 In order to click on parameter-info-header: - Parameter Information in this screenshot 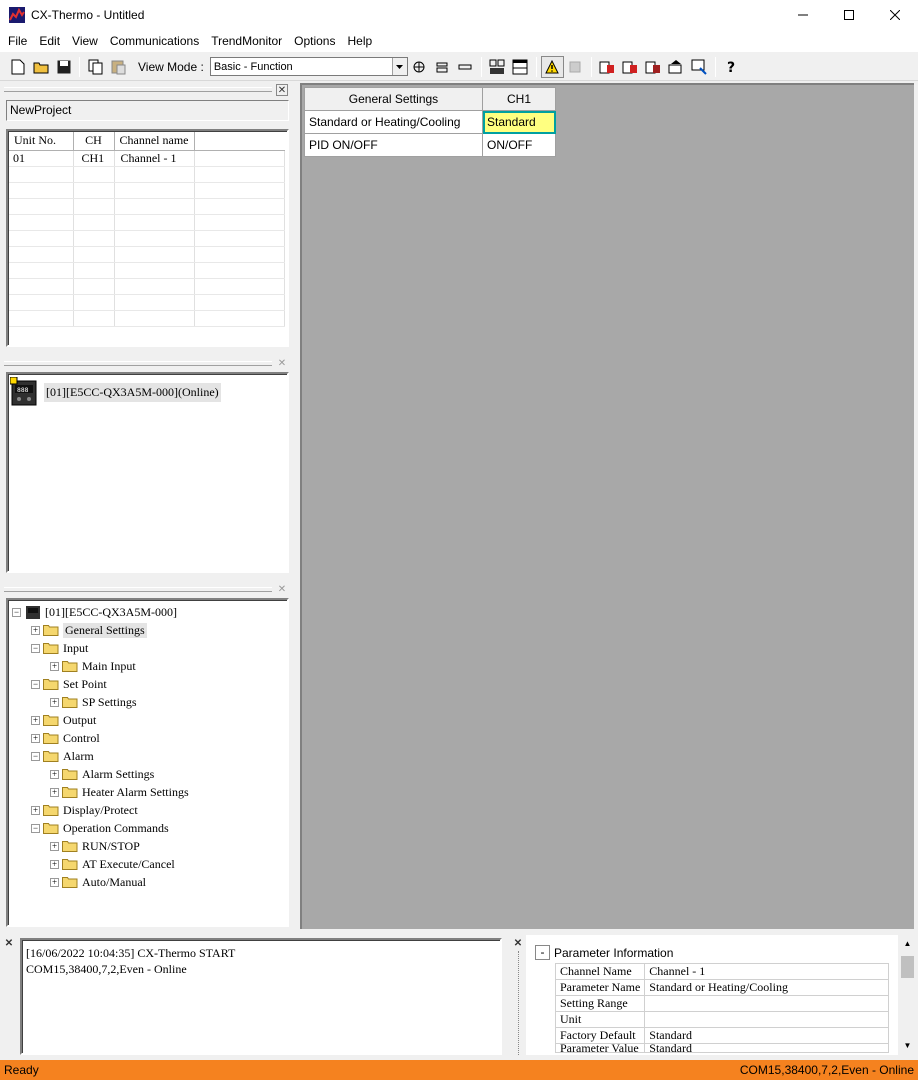, I will do `click(604, 952)`.